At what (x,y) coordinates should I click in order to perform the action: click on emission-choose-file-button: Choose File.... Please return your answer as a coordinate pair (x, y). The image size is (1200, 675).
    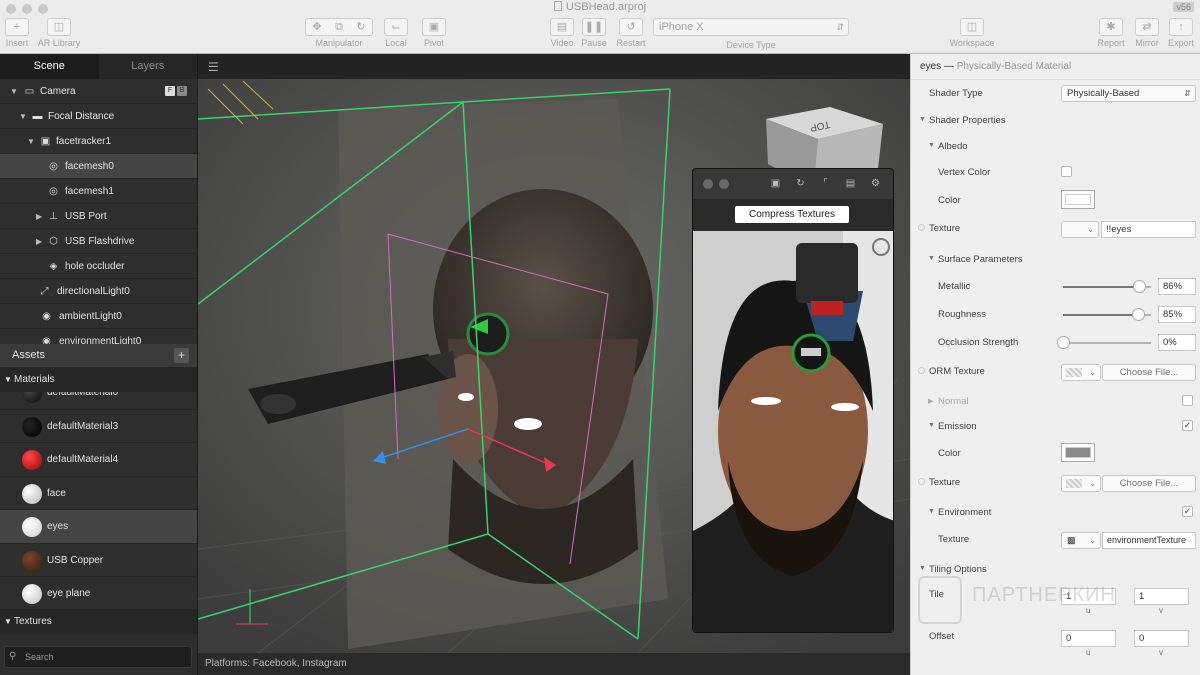
    Looking at the image, I should click on (1149, 483).